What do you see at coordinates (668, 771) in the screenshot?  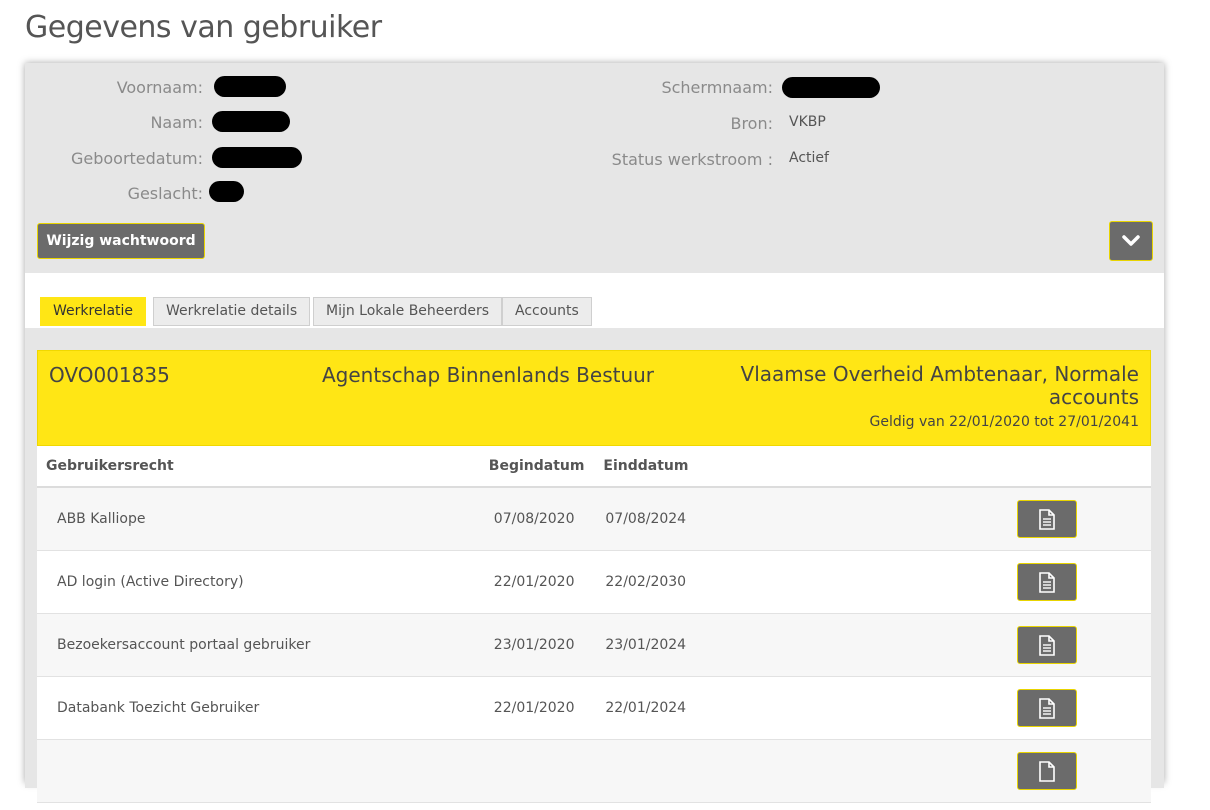 I see `end-date` at bounding box center [668, 771].